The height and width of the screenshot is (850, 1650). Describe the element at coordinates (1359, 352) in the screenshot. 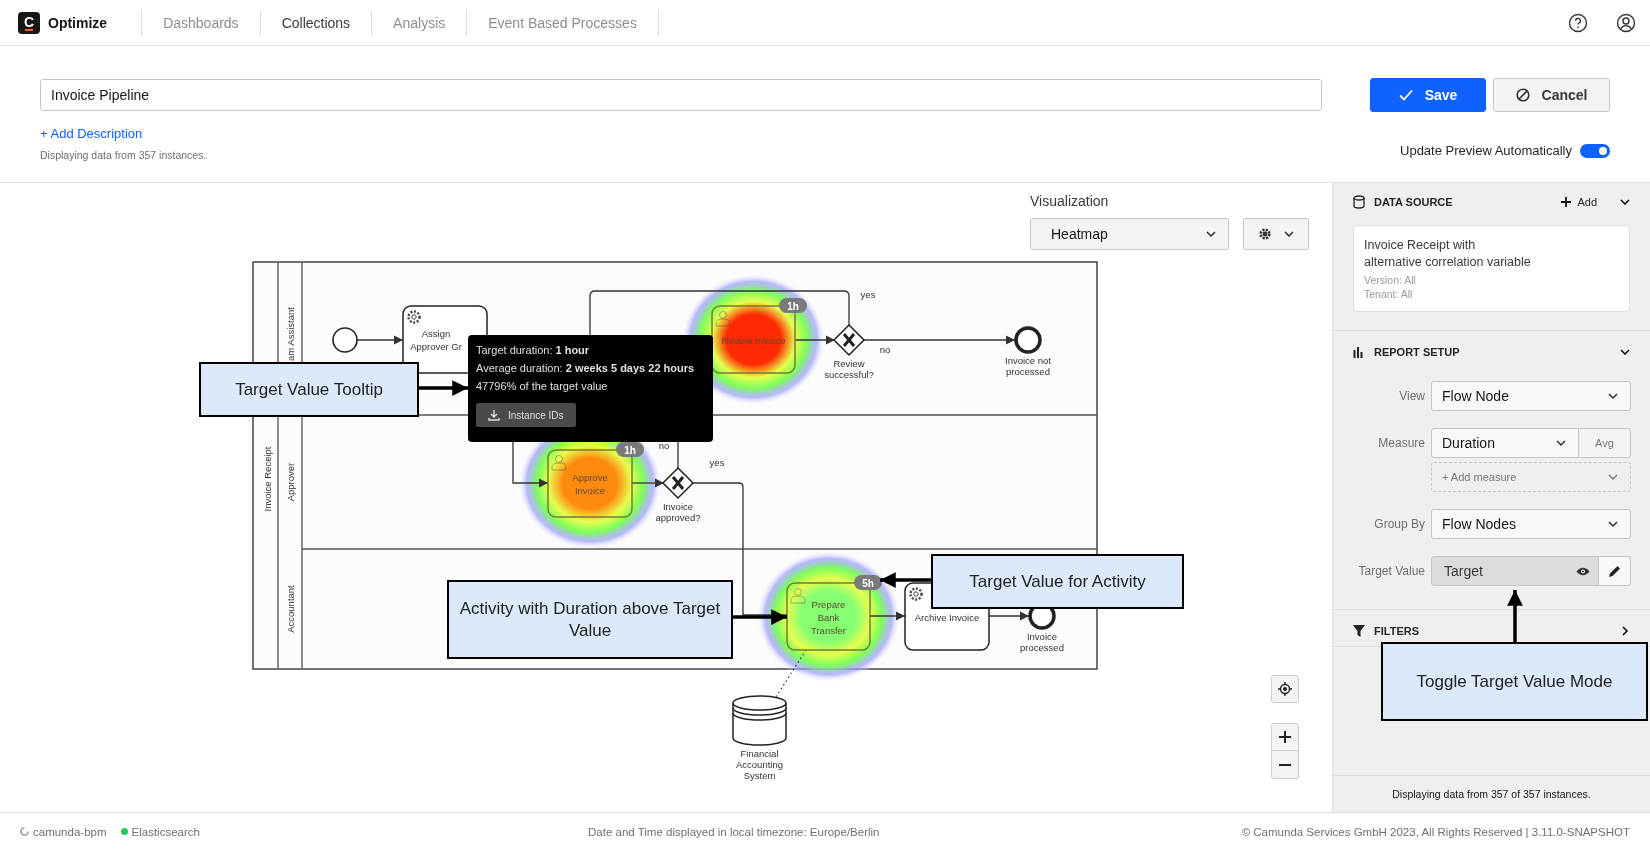

I see `bar-chart-icon` at that location.